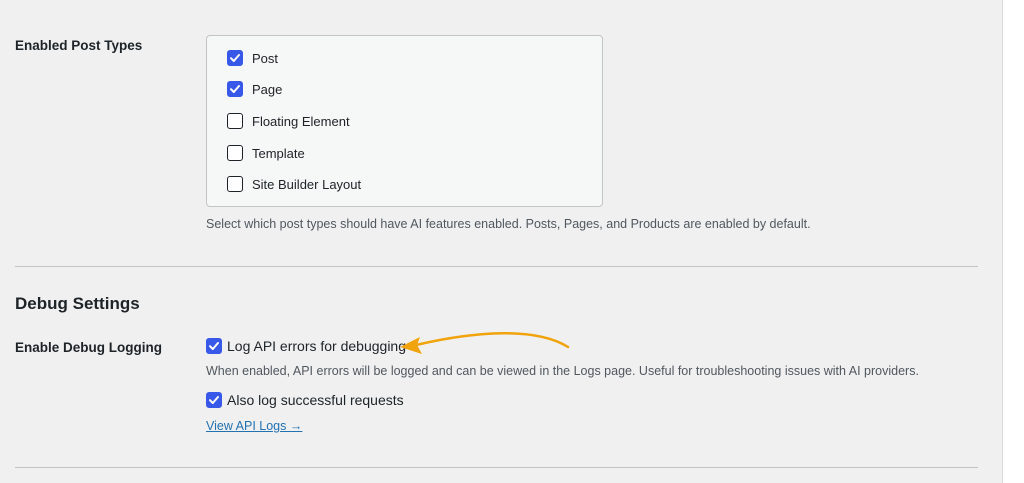 The height and width of the screenshot is (483, 1024). What do you see at coordinates (88, 347) in the screenshot?
I see `debug-logging-label: Enable Debug Logging` at bounding box center [88, 347].